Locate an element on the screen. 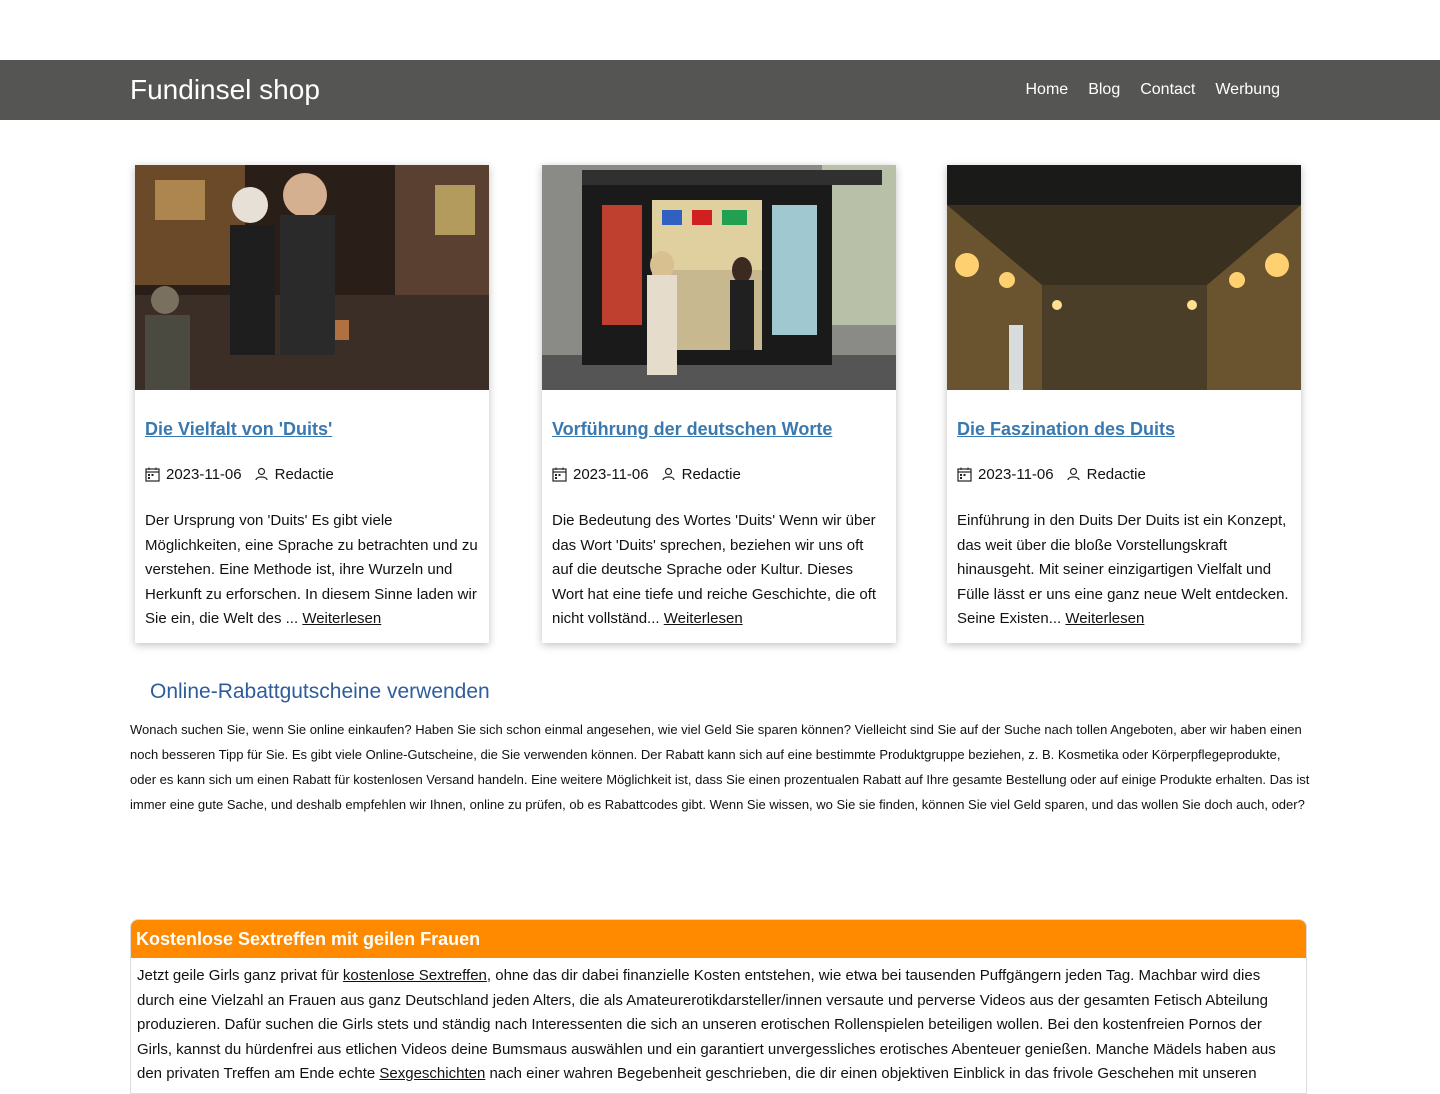  top-spacer is located at coordinates (720, 30).